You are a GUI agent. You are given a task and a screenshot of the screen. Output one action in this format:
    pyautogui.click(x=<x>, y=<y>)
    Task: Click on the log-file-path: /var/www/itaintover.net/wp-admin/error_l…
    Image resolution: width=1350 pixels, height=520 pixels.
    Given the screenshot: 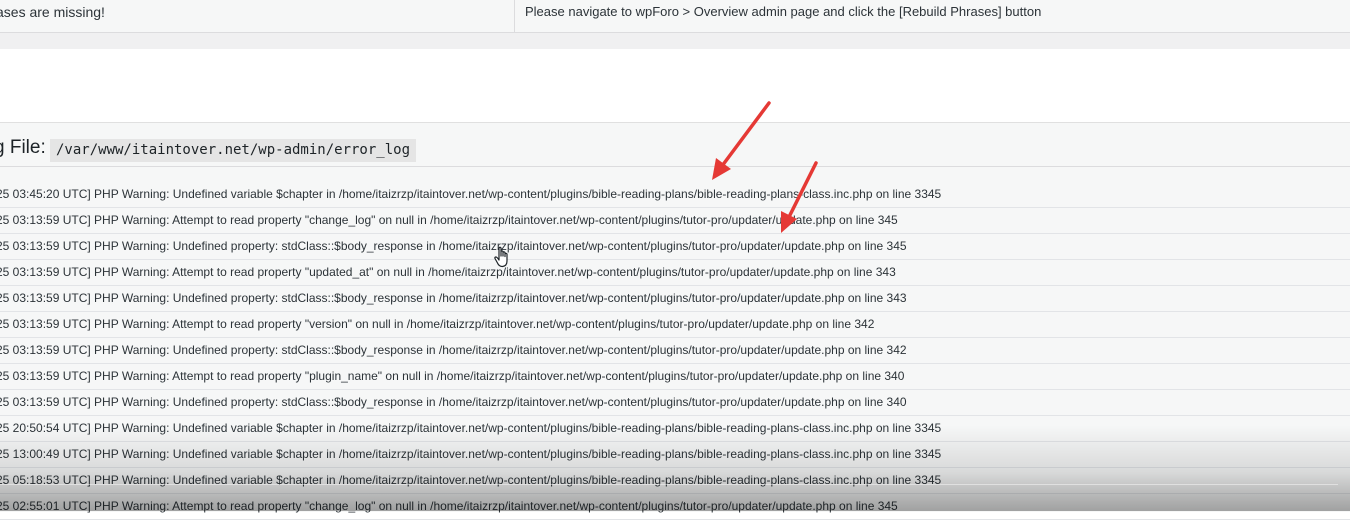 What is the action you would take?
    pyautogui.click(x=233, y=150)
    